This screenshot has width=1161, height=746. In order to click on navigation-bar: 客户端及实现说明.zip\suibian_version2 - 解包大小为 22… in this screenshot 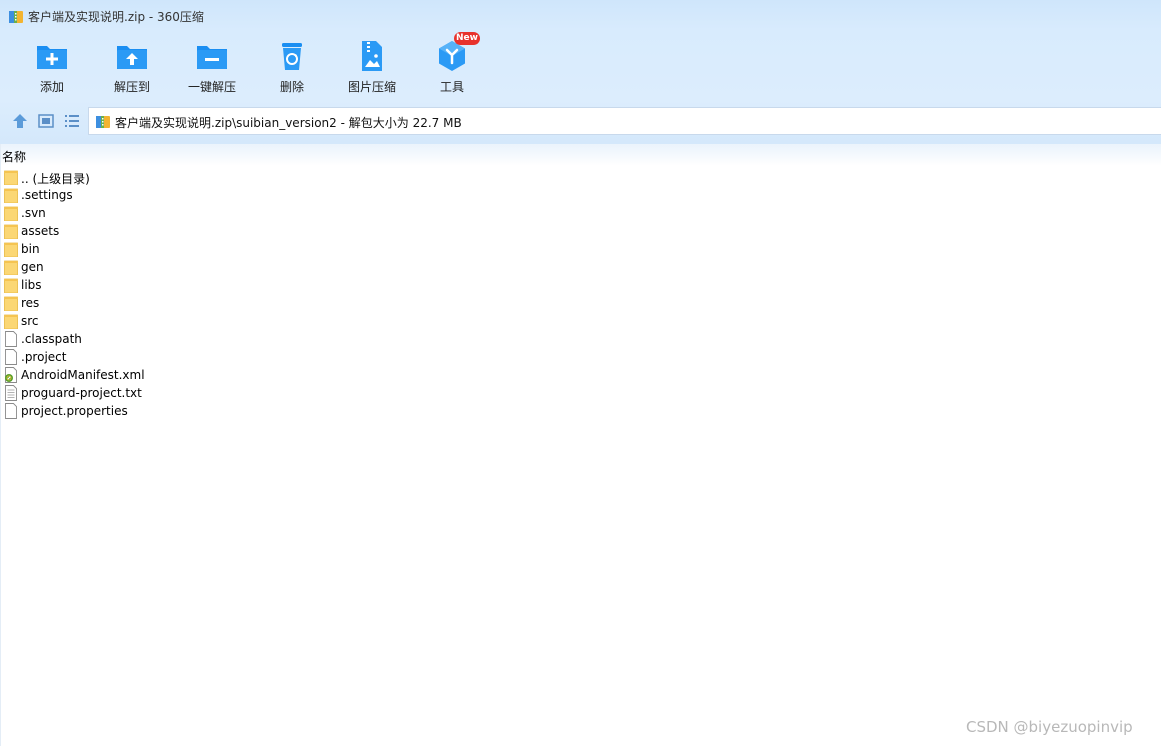, I will do `click(580, 121)`.